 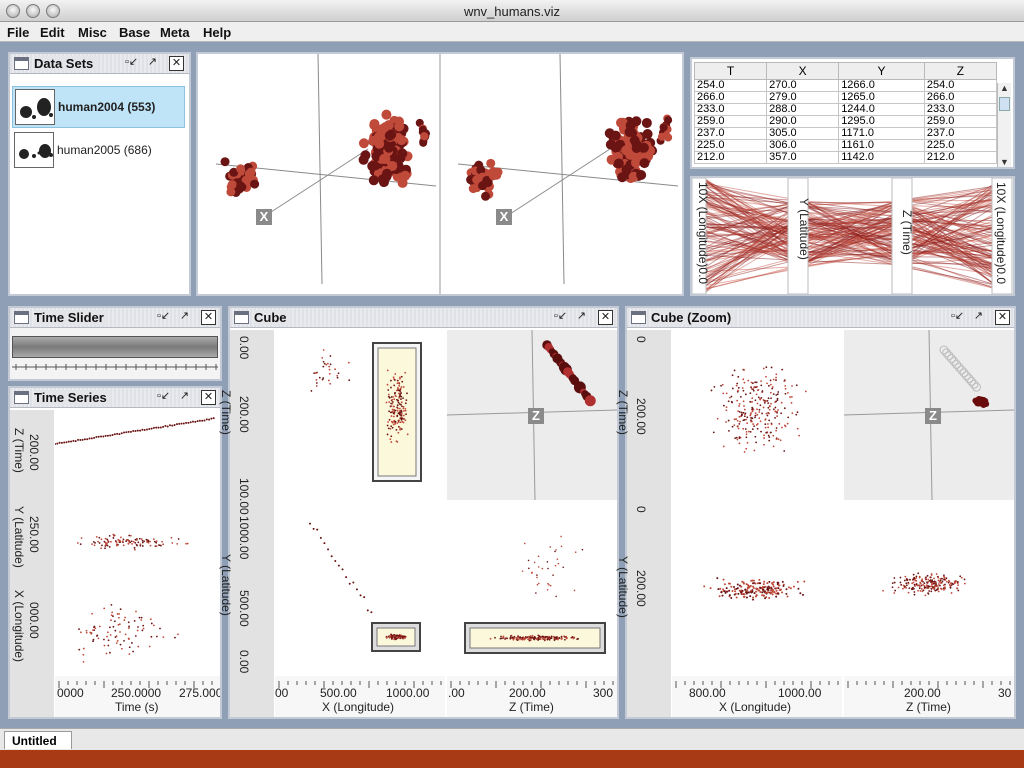 What do you see at coordinates (175, 32) in the screenshot?
I see `menu-meta: Meta` at bounding box center [175, 32].